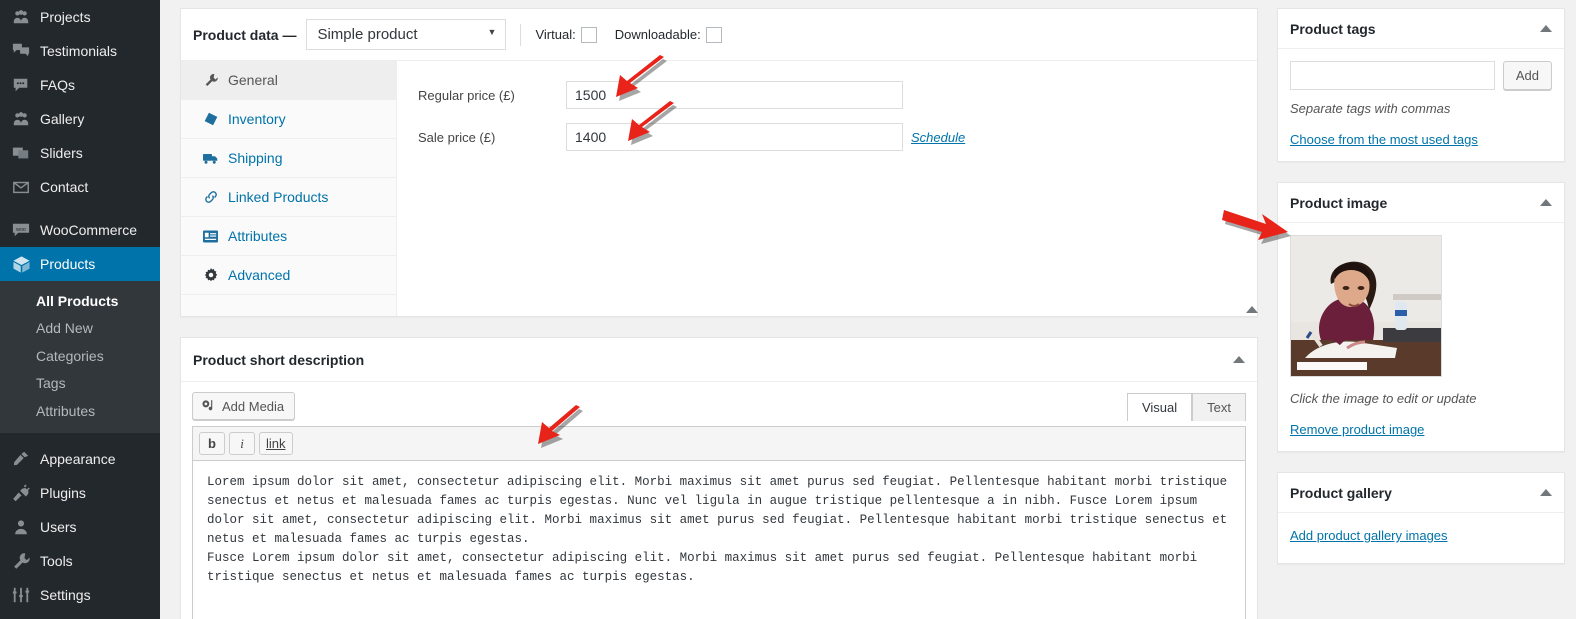 The image size is (1576, 619). Describe the element at coordinates (1366, 306) in the screenshot. I see `product-image-thumbnail` at that location.